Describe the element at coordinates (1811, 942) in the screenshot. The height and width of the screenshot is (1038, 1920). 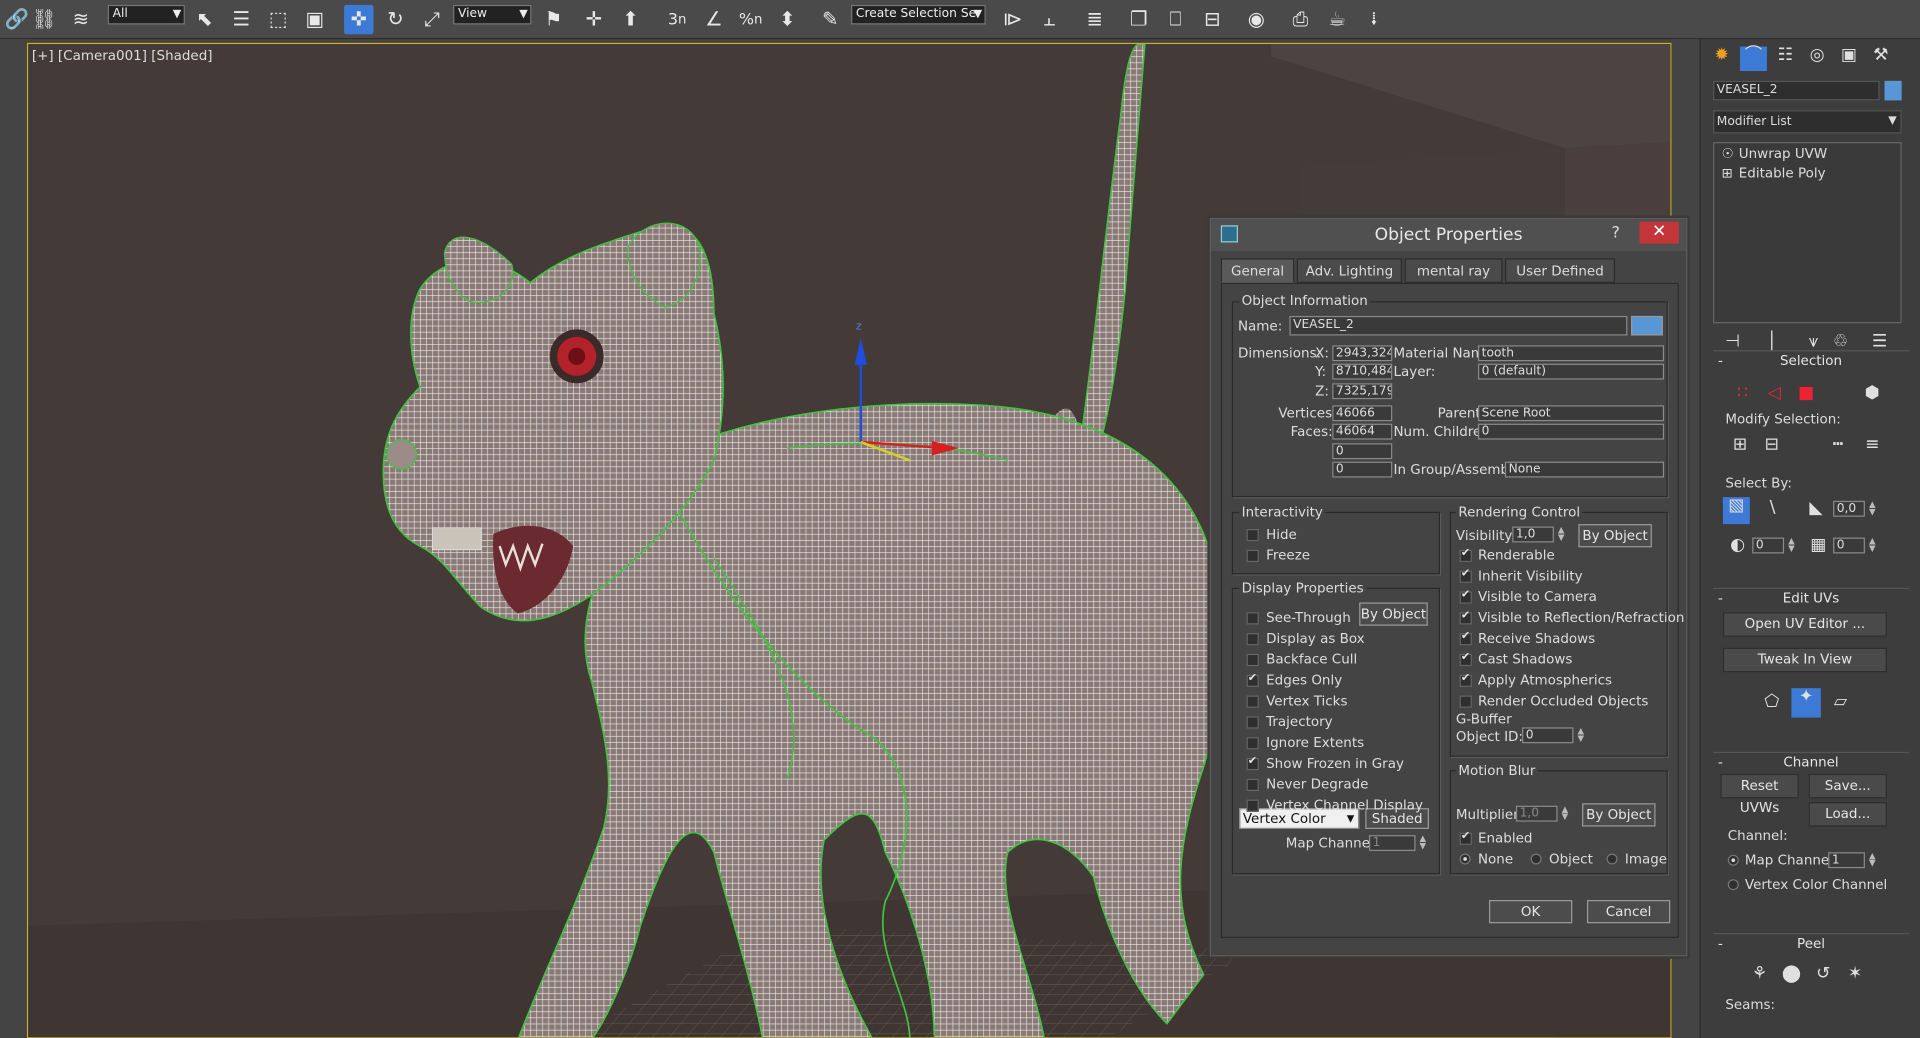
I see `peel-rollout-header: - Peel` at that location.